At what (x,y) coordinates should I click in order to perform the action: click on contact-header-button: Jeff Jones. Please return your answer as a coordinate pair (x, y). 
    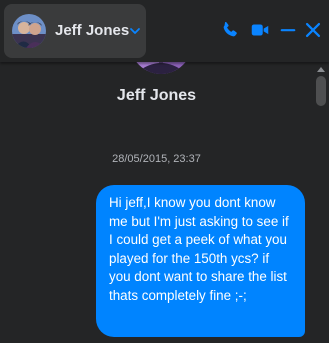
    Looking at the image, I should click on (75, 31).